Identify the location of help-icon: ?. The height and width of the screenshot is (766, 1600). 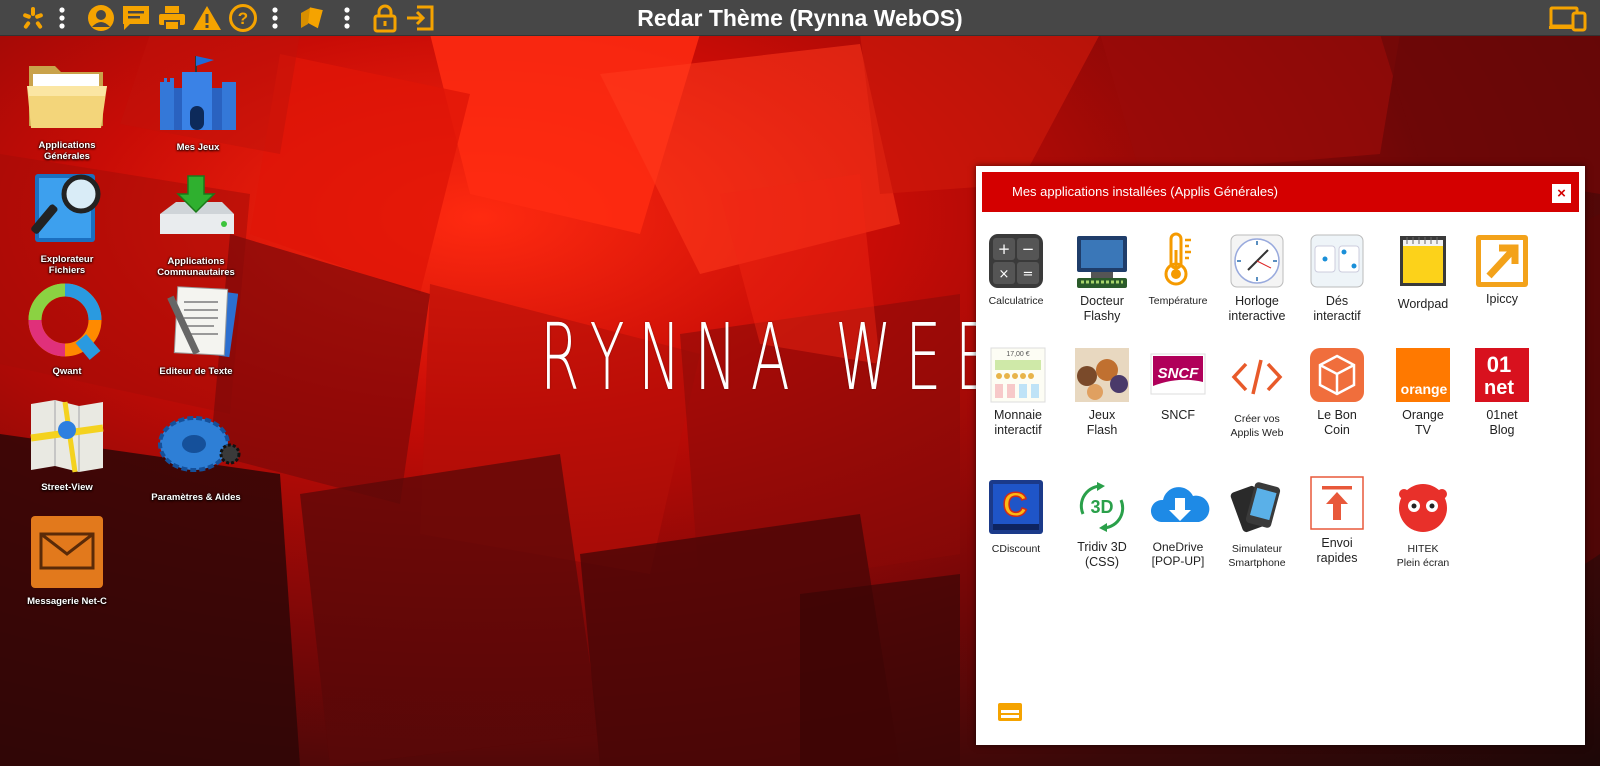
(243, 18).